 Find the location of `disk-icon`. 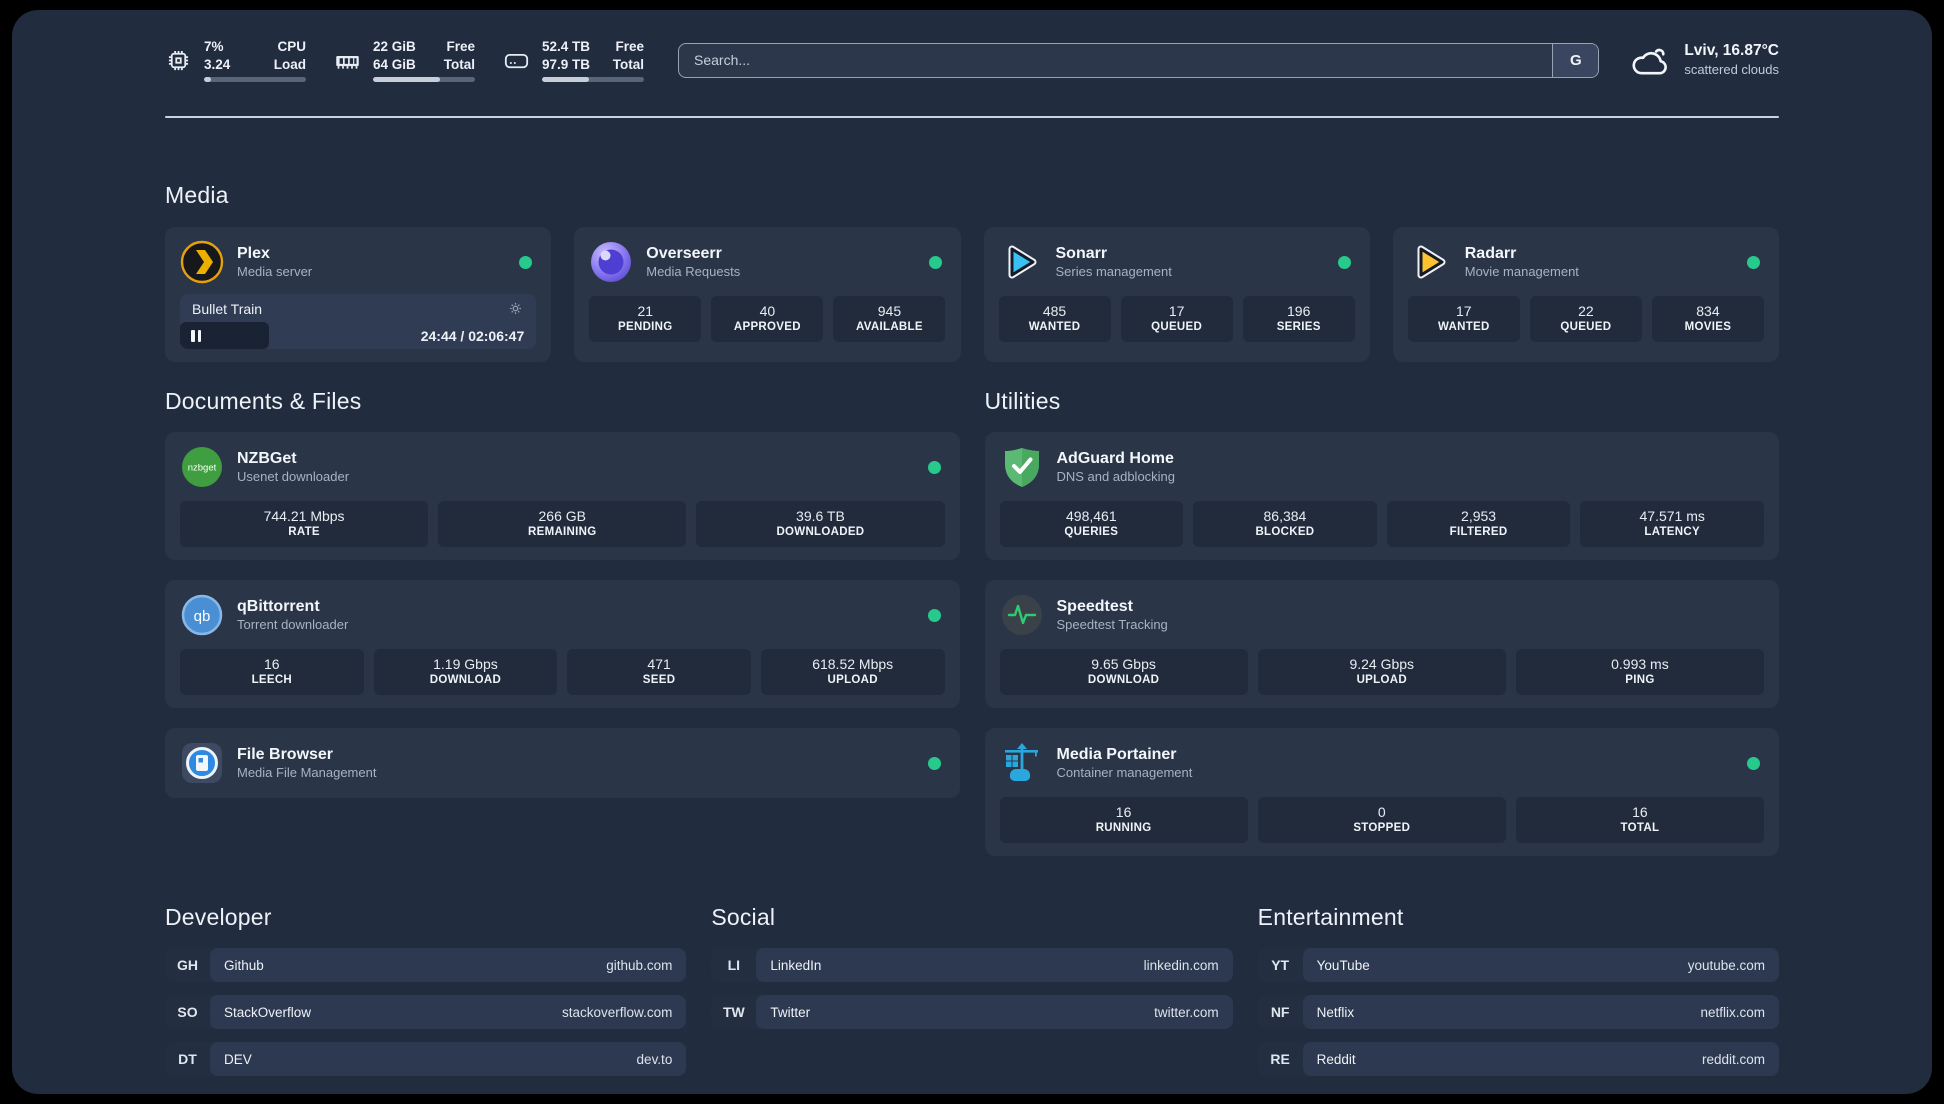

disk-icon is located at coordinates (516, 60).